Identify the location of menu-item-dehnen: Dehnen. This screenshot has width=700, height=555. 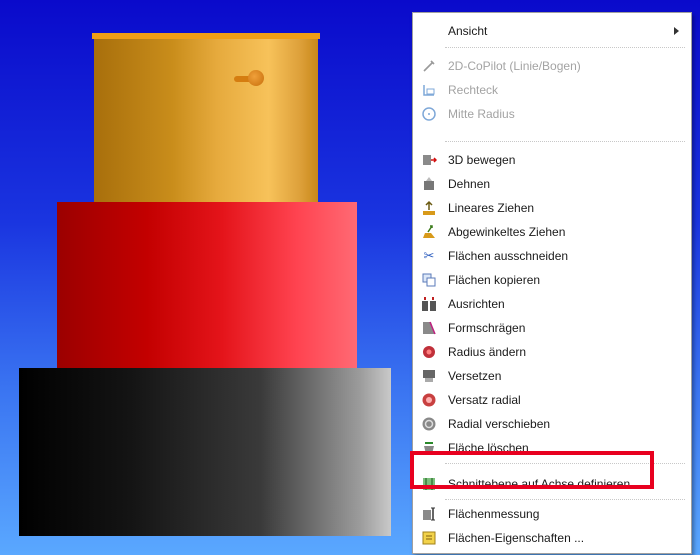
(552, 184).